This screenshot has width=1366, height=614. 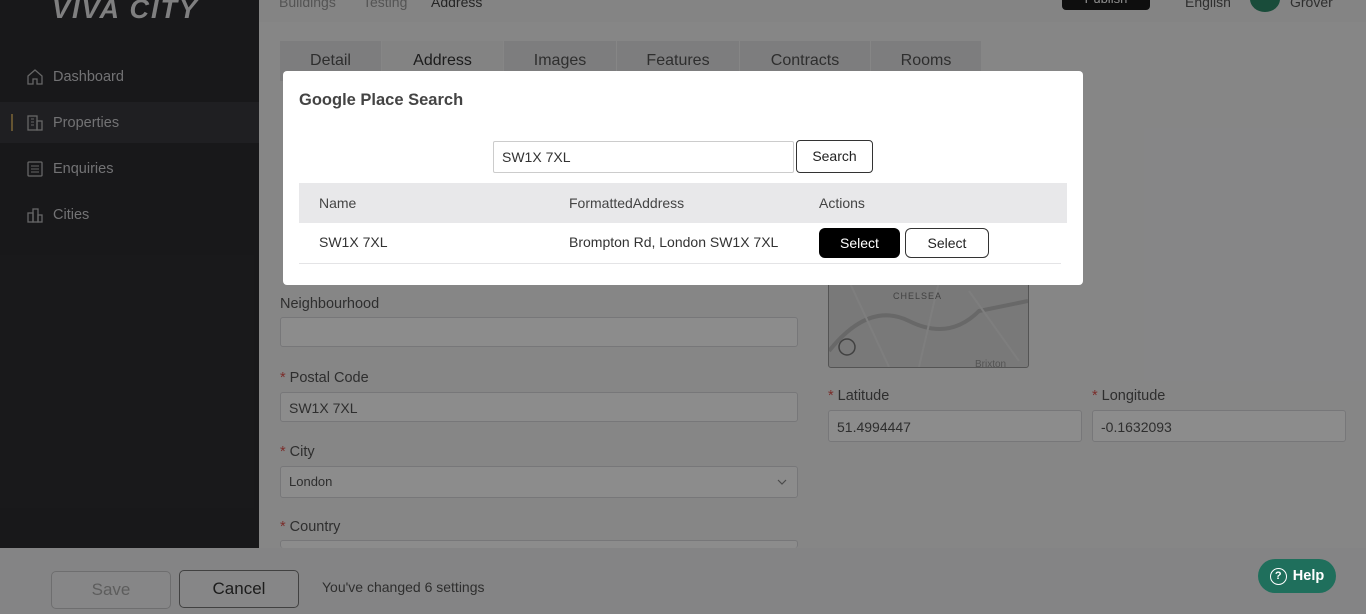 What do you see at coordinates (1278, 576) in the screenshot?
I see `question-icon: ?` at bounding box center [1278, 576].